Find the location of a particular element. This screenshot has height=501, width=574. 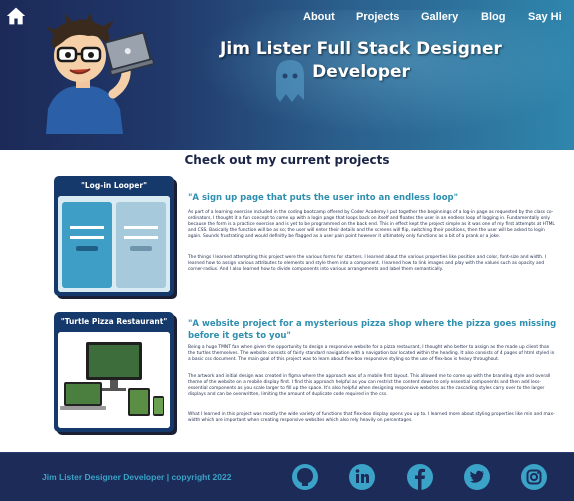

login-screens-image is located at coordinates (114, 244).